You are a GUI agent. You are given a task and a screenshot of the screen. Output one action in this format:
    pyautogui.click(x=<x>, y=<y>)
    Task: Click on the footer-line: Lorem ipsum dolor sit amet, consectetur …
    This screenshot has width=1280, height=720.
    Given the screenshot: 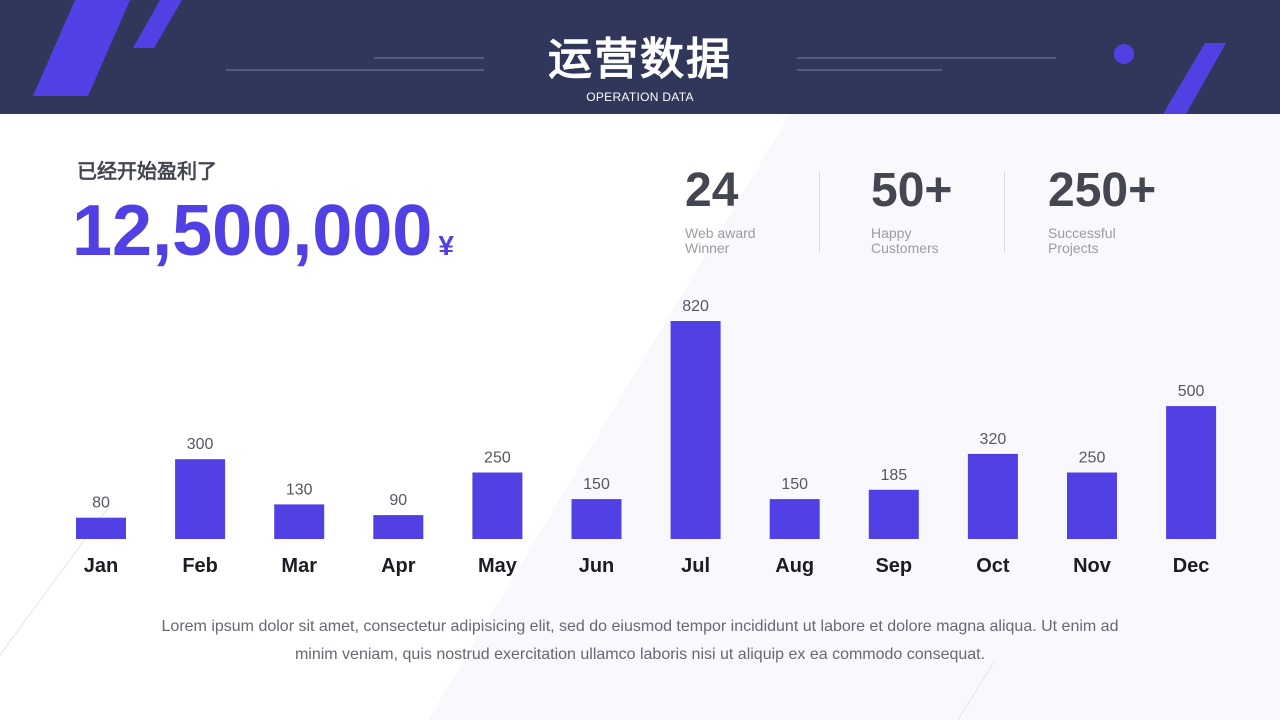 What is the action you would take?
    pyautogui.click(x=640, y=626)
    